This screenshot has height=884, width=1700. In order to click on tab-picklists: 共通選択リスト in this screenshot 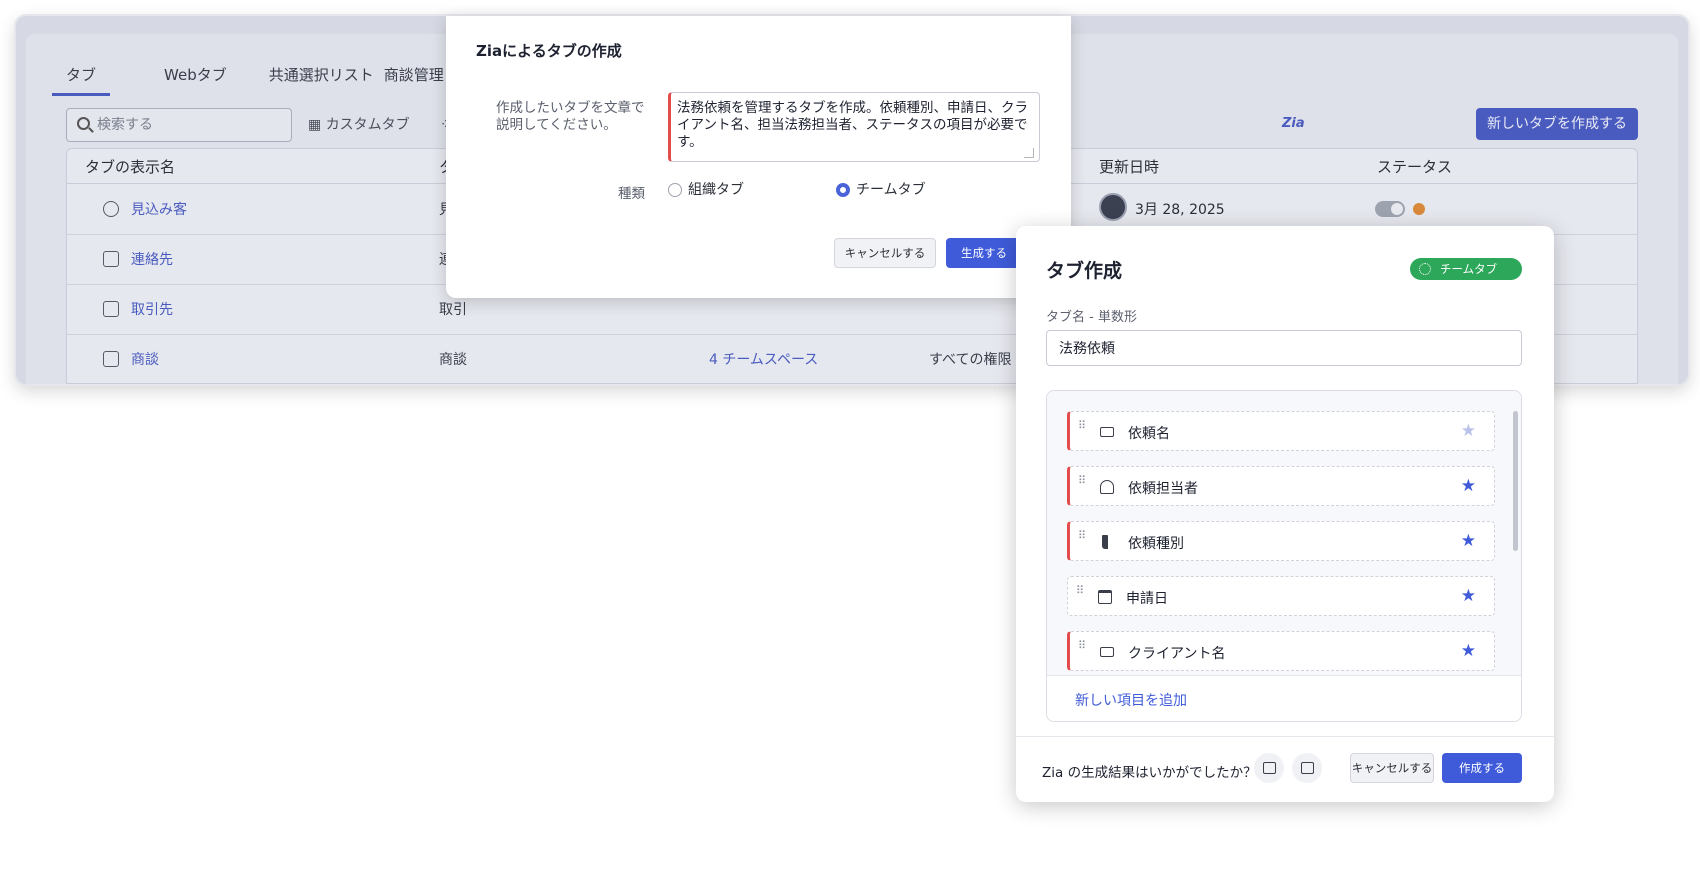, I will do `click(321, 78)`.